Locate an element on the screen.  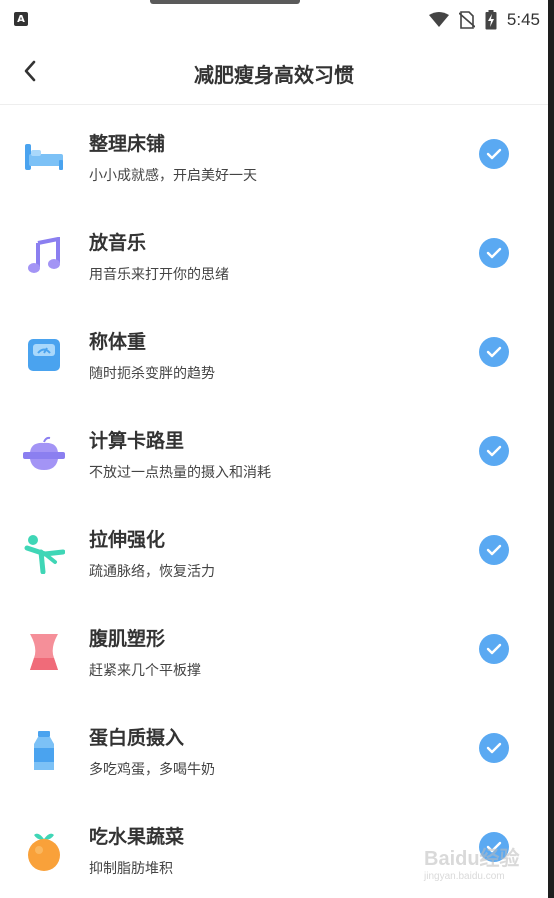
waist-icon is located at coordinates (44, 652).